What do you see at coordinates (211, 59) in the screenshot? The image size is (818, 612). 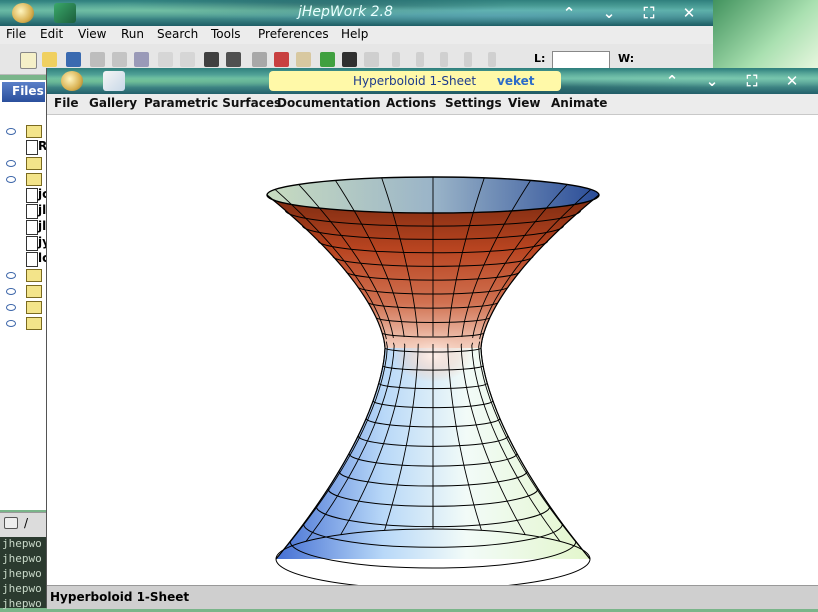 I see `find-icon` at bounding box center [211, 59].